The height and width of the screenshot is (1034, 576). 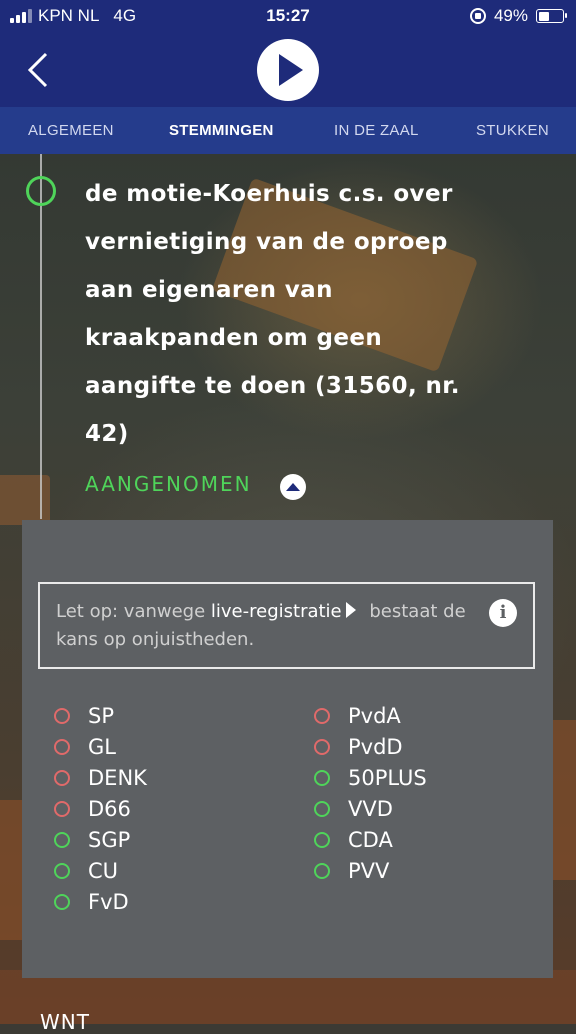 I want to click on party-vote-row: CDA, so click(x=353, y=840).